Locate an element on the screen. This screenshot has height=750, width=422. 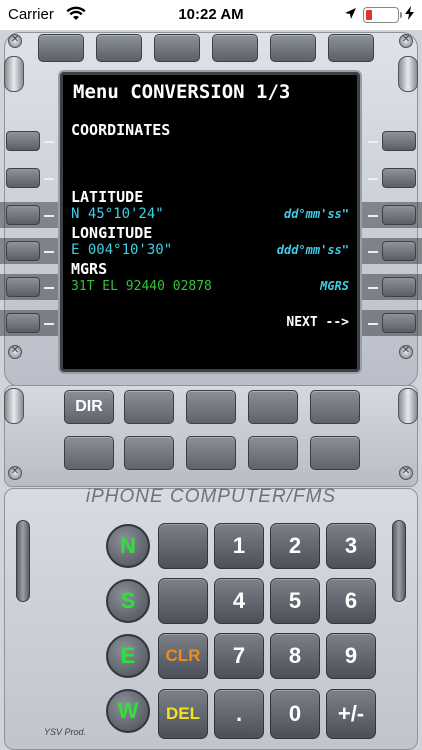
brand-label: iPHONE COMPUTER/FMS is located at coordinates (211, 496).